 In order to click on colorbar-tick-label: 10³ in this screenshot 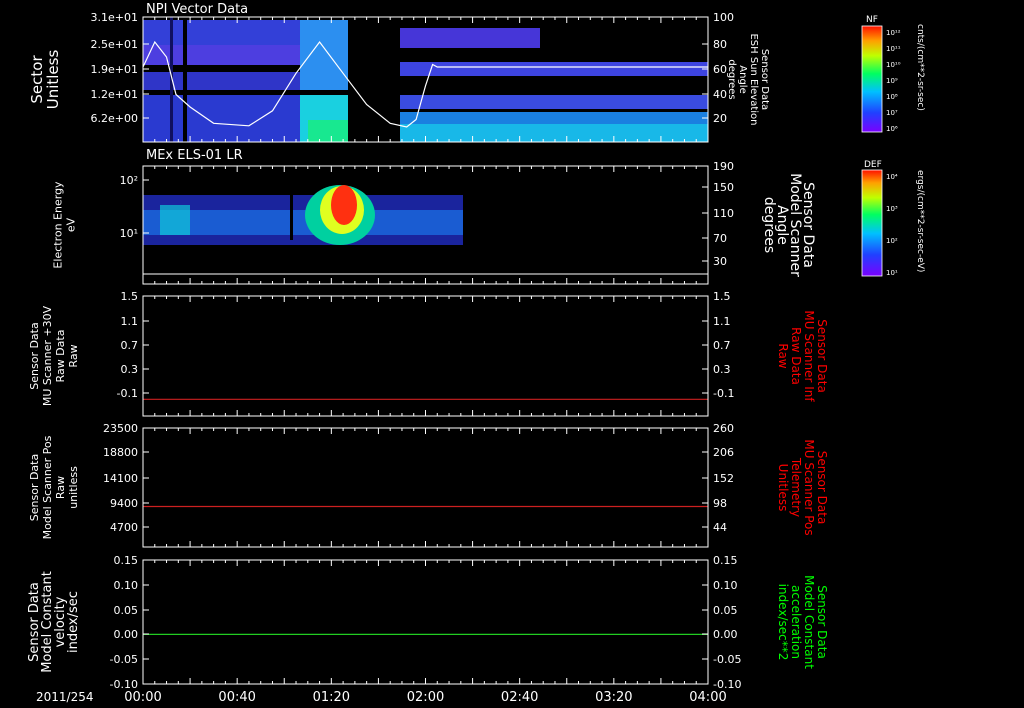, I will do `click(892, 209)`.